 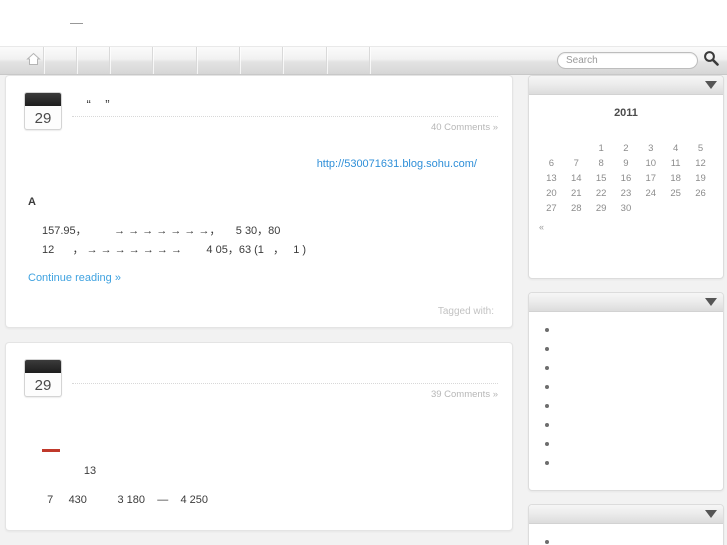 I want to click on calendar-day: 28, so click(x=576, y=208).